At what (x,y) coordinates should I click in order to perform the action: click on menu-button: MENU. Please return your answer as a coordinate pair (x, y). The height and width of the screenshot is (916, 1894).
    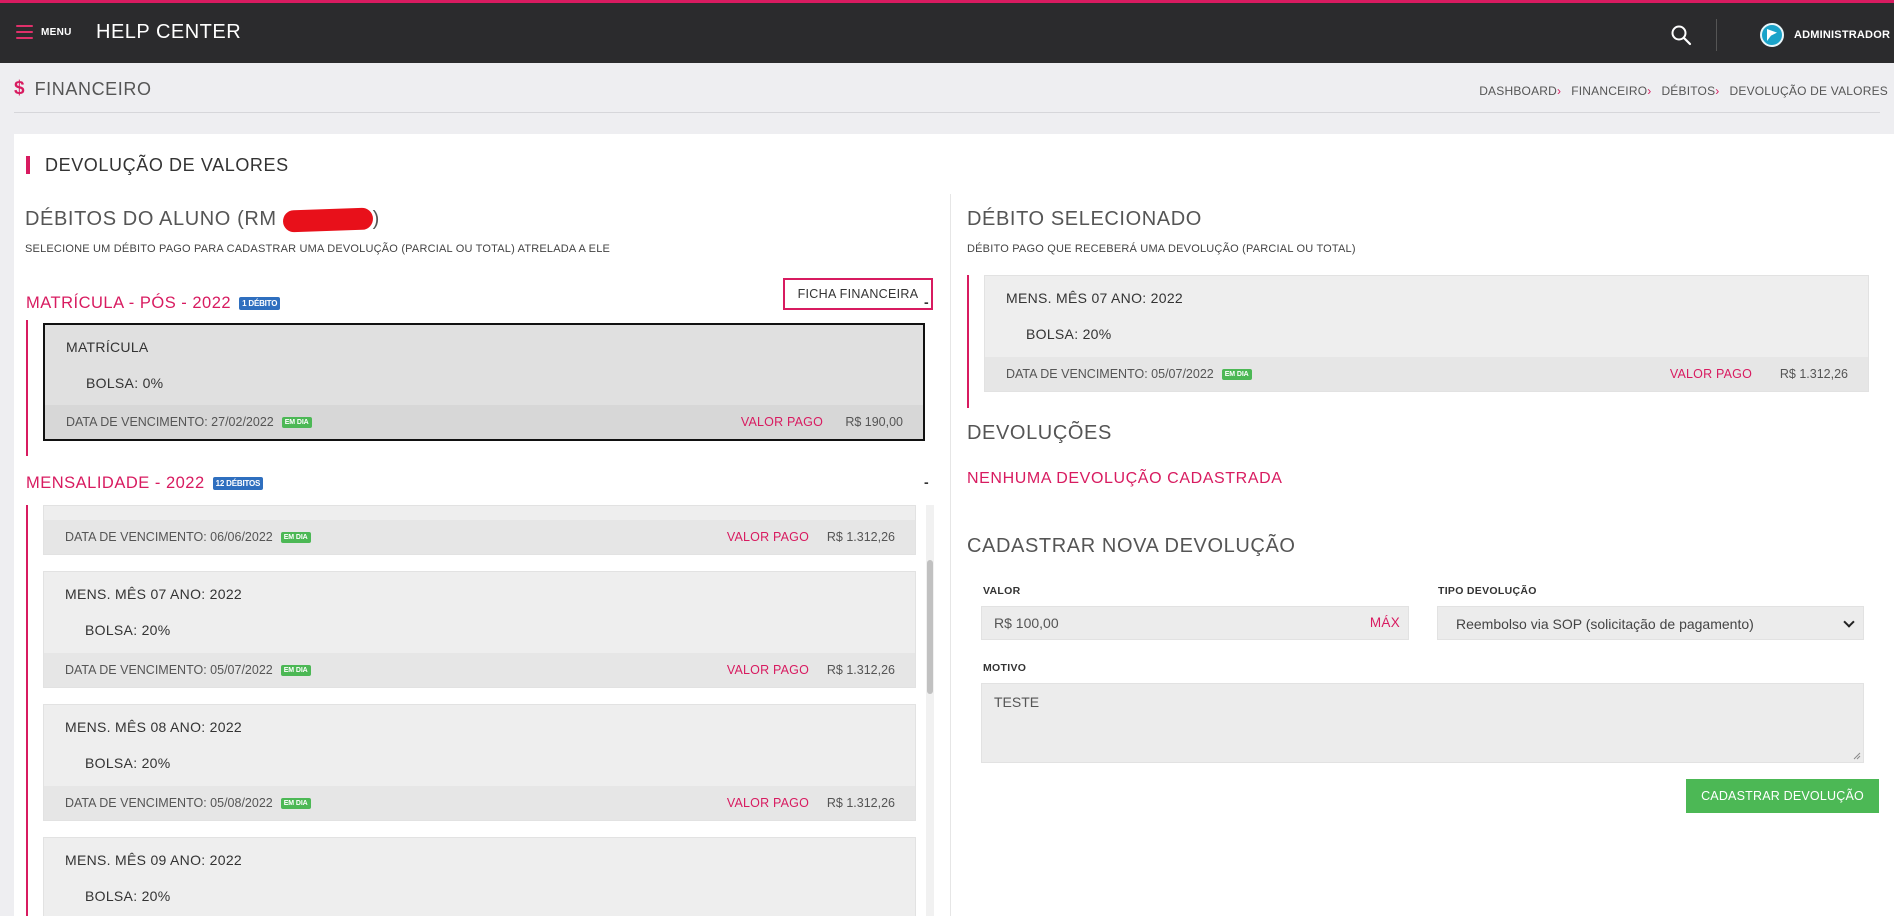
    Looking at the image, I should click on (44, 32).